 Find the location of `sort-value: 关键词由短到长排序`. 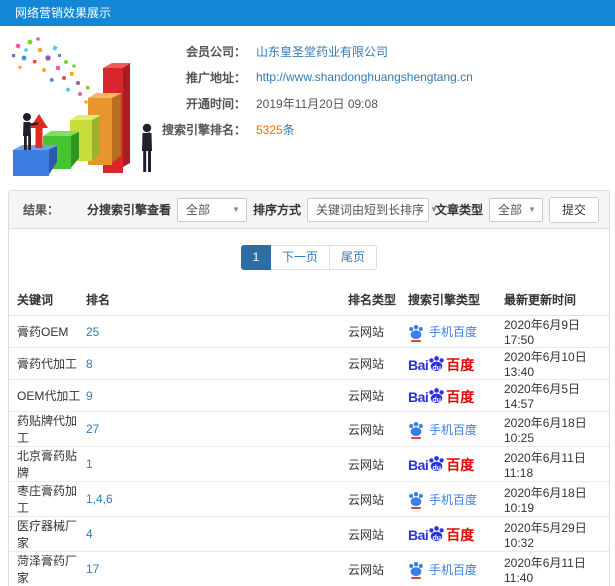

sort-value: 关键词由短到长排序 is located at coordinates (370, 209).